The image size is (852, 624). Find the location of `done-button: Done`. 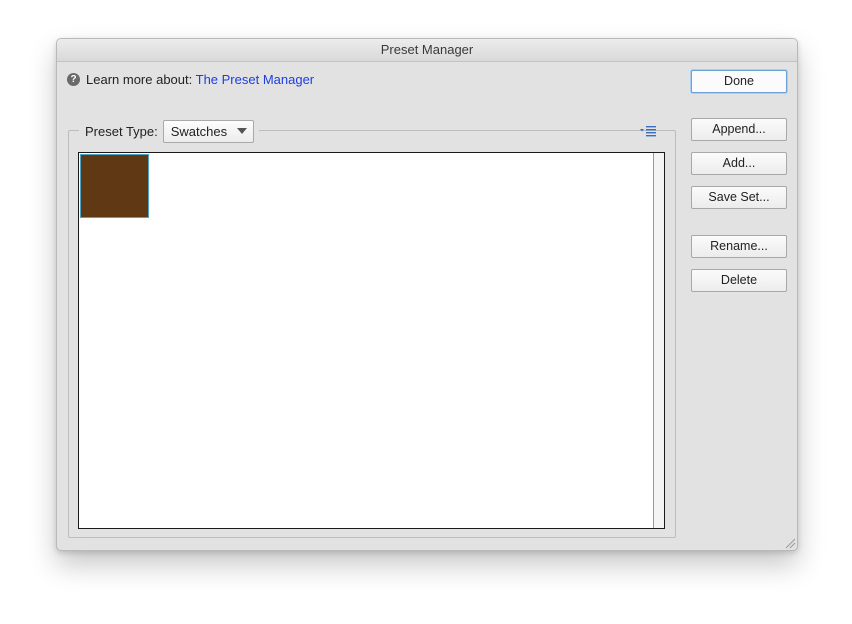

done-button: Done is located at coordinates (739, 81).